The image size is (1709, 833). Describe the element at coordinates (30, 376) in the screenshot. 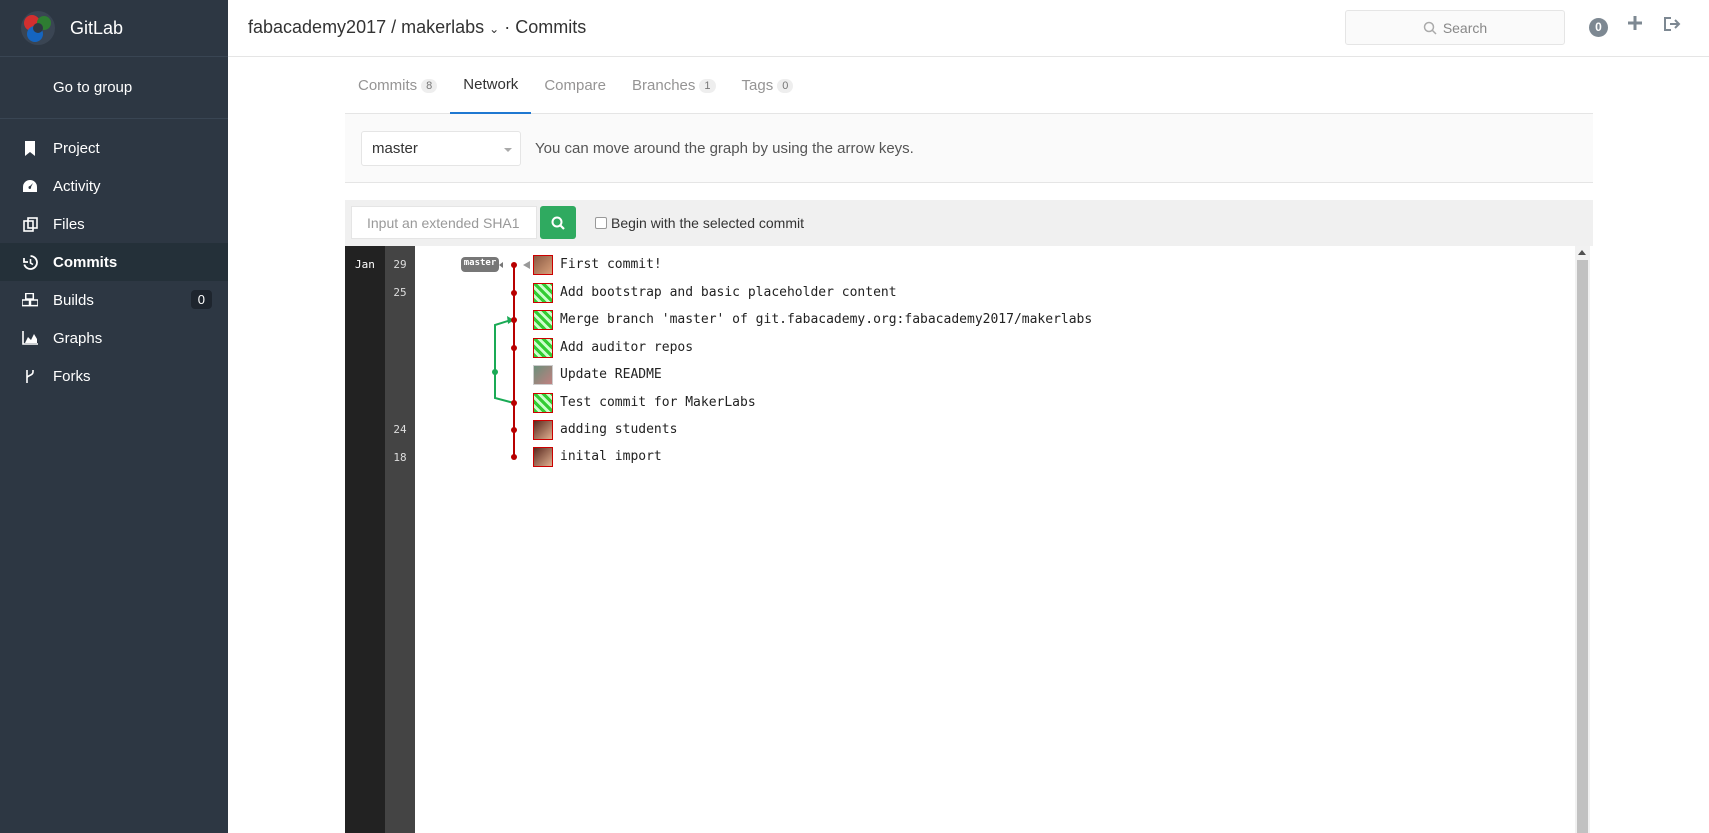

I see `code-fork-icon` at that location.